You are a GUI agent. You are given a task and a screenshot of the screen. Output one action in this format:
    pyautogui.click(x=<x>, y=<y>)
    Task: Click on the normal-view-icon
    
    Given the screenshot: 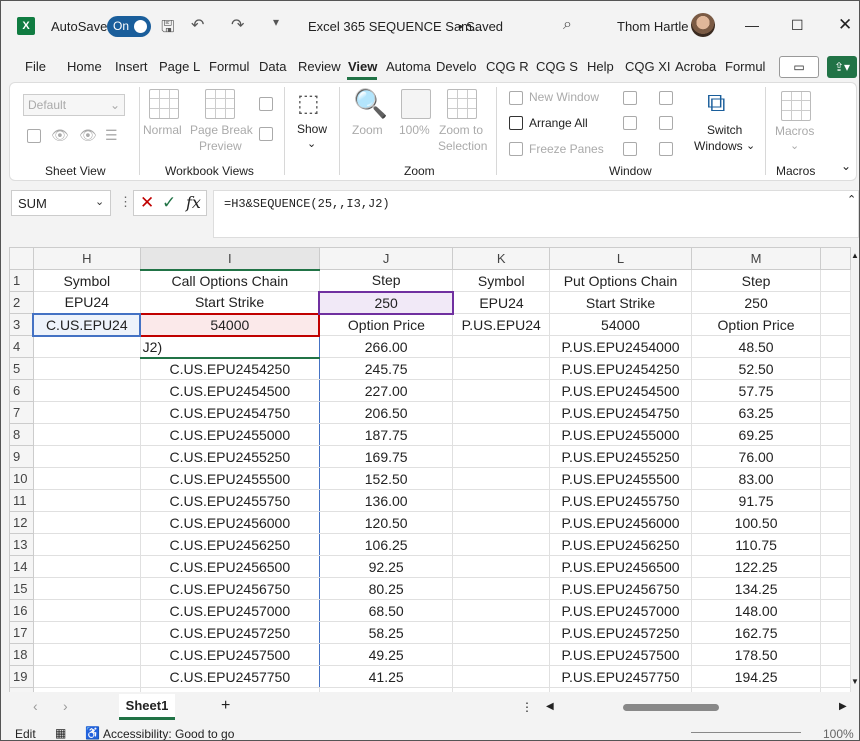 What is the action you would take?
    pyautogui.click(x=164, y=104)
    